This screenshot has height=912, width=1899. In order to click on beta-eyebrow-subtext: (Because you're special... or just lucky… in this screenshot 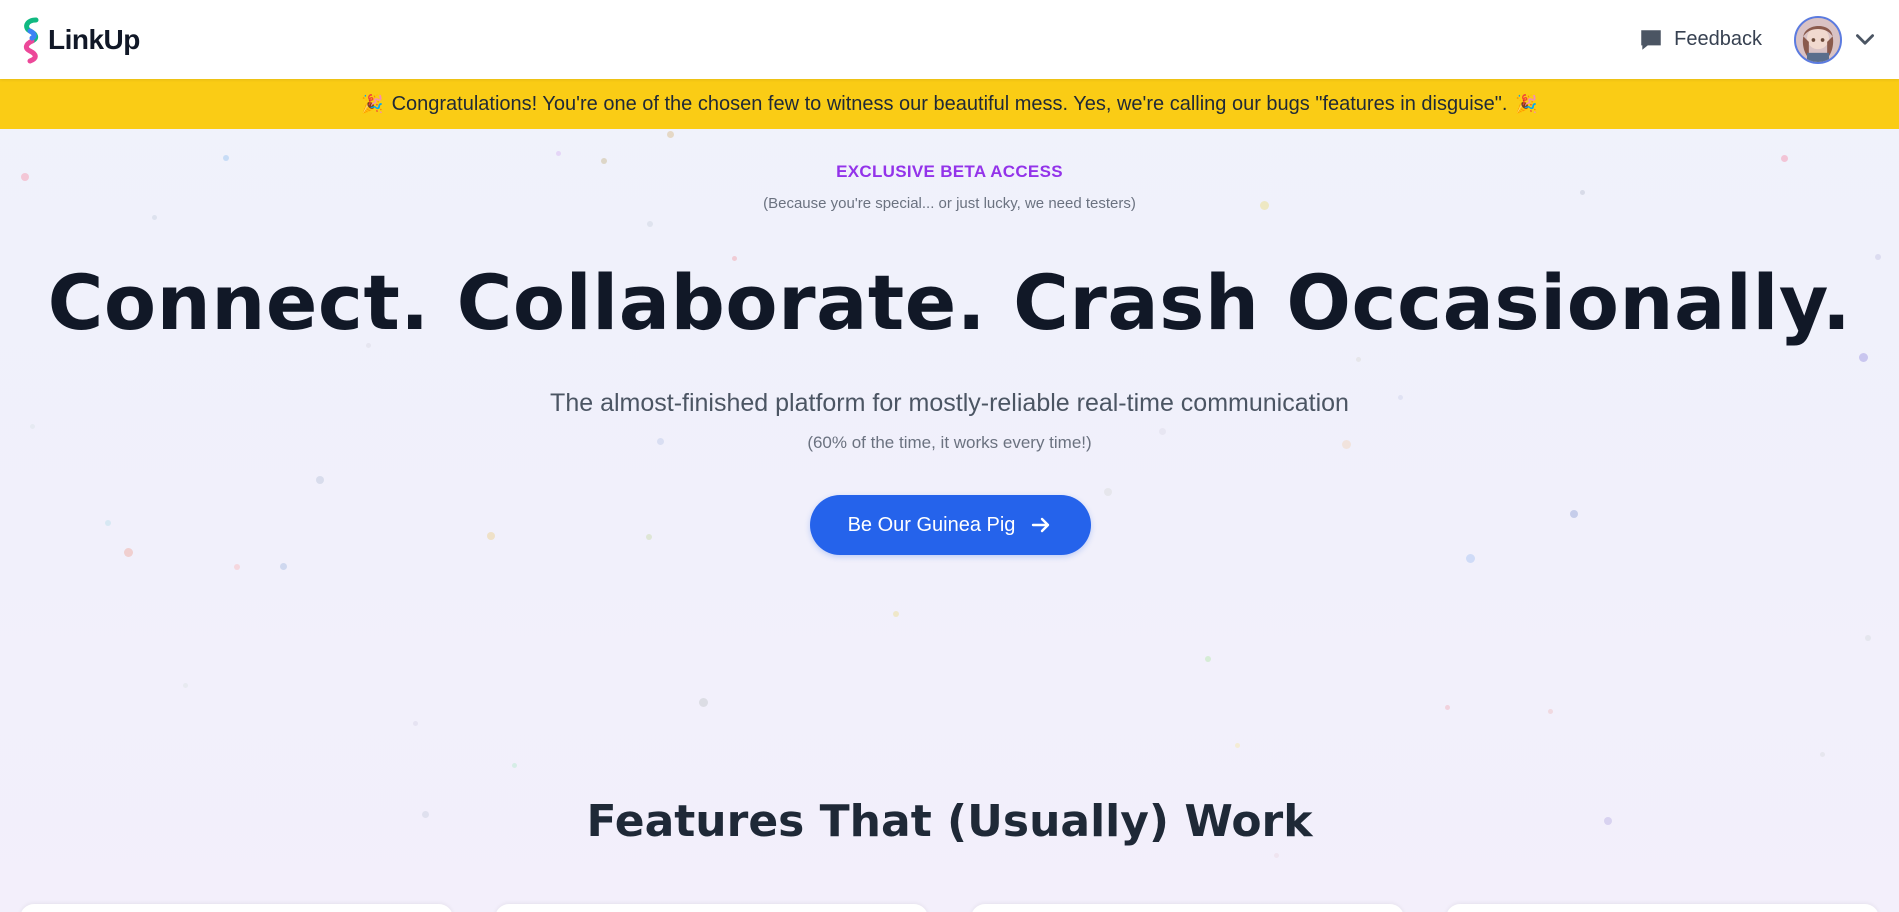, I will do `click(949, 203)`.